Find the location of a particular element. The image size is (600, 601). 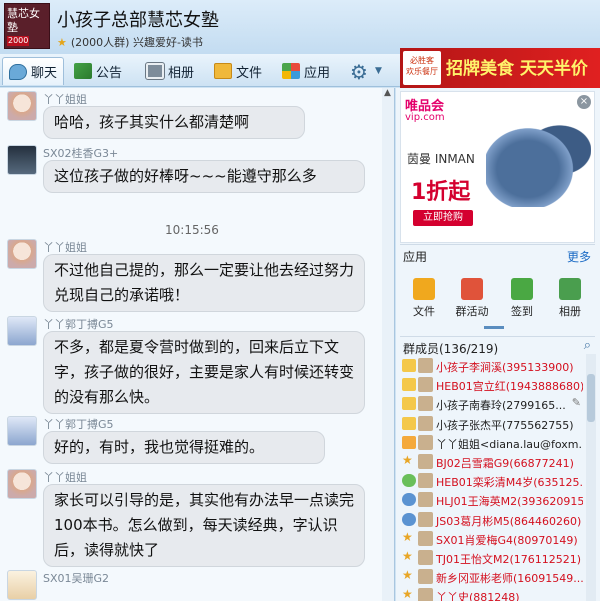

member-name: JS03葛月彬M5(864460260) is located at coordinates (509, 521).